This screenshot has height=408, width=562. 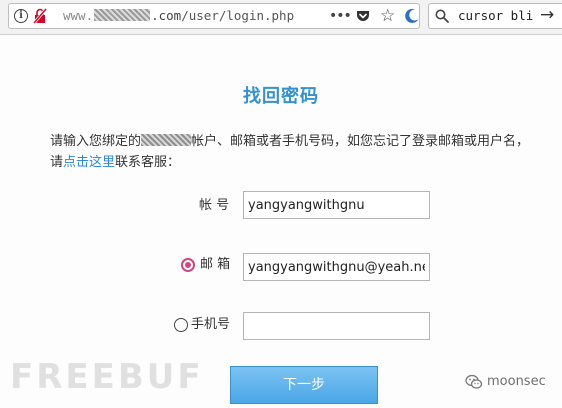 What do you see at coordinates (214, 205) in the screenshot?
I see `account-label: 帐 号` at bounding box center [214, 205].